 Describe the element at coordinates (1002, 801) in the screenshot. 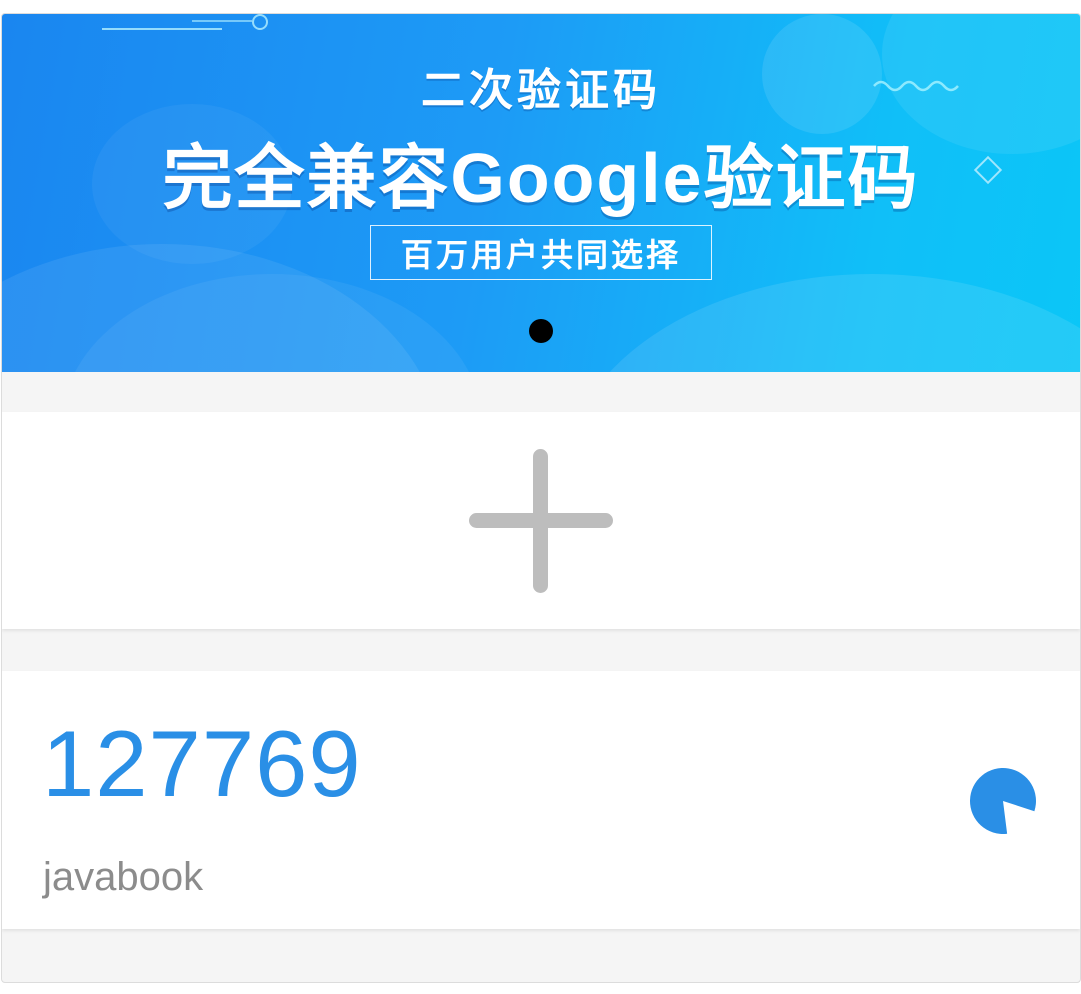

I see `countdown-pie-icon` at that location.